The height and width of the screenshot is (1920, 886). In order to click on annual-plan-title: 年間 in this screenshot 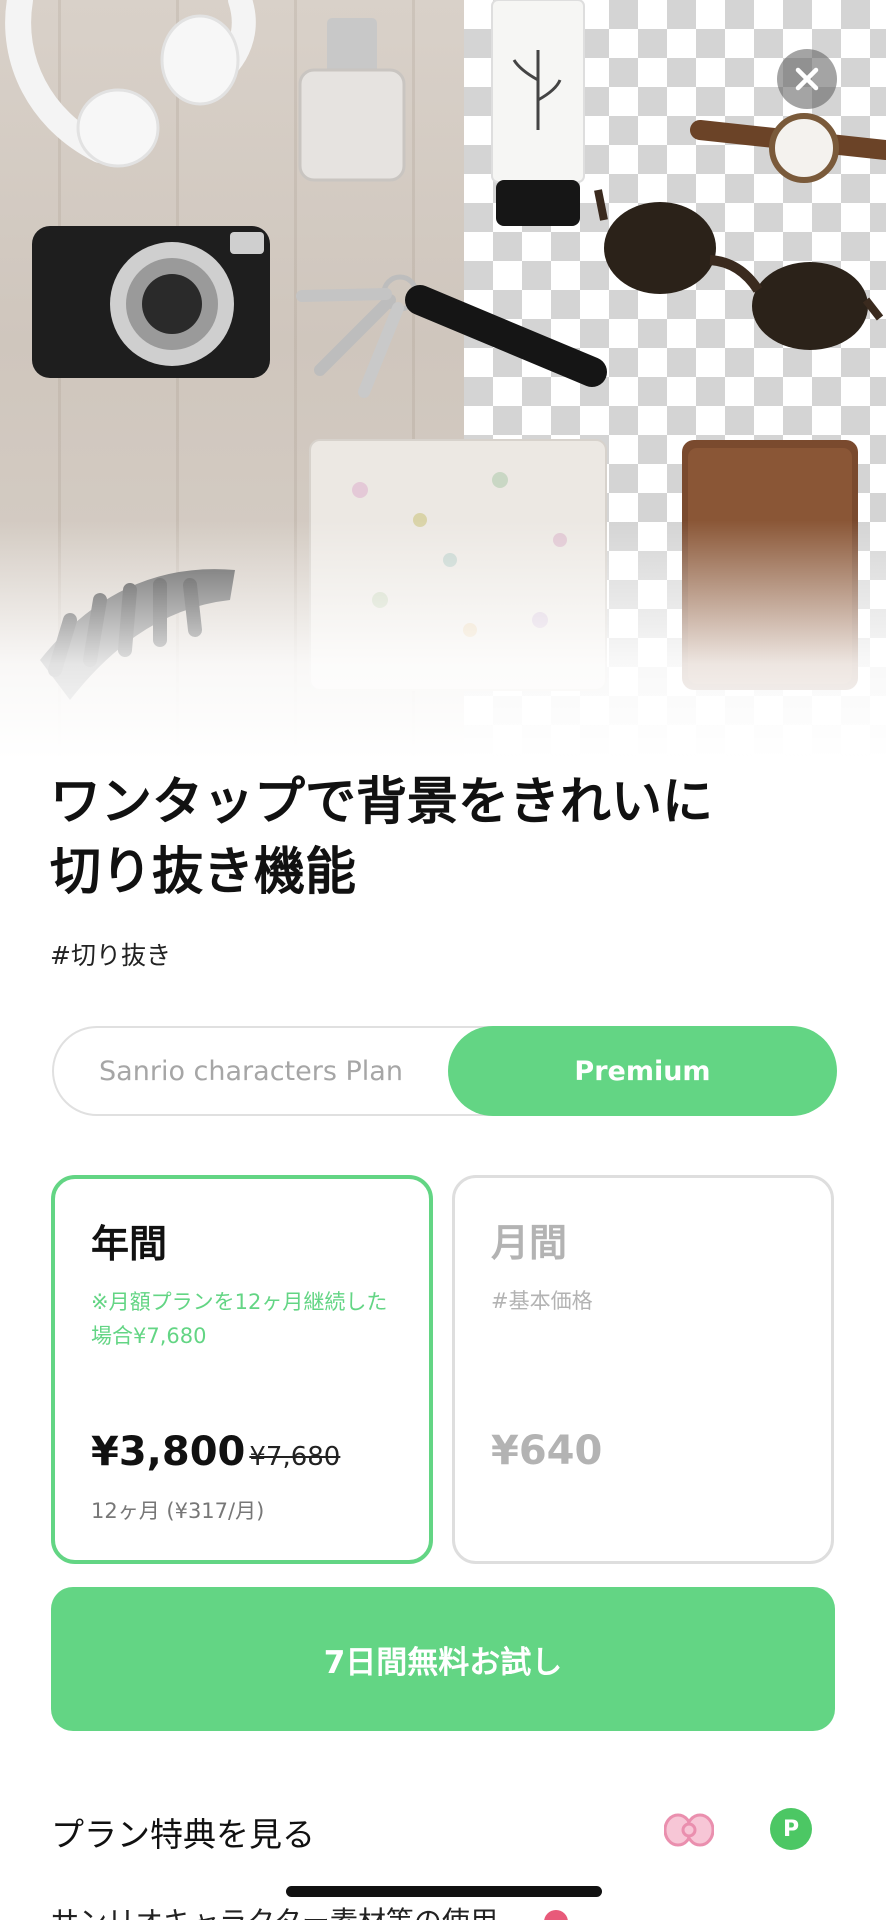, I will do `click(129, 1244)`.